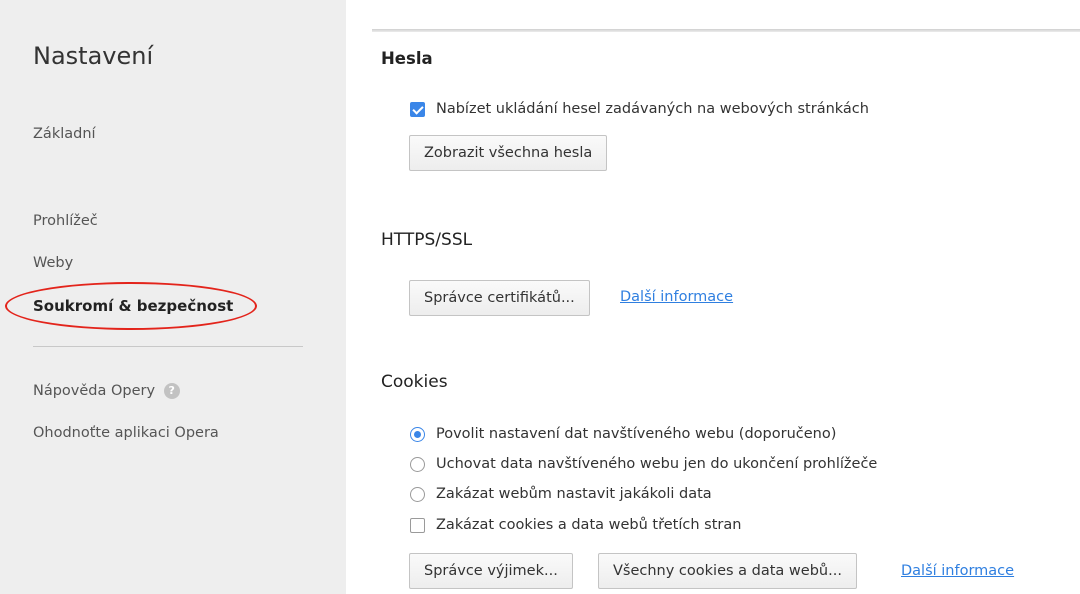  Describe the element at coordinates (676, 297) in the screenshot. I see `https-more-info-link: Další informace` at that location.